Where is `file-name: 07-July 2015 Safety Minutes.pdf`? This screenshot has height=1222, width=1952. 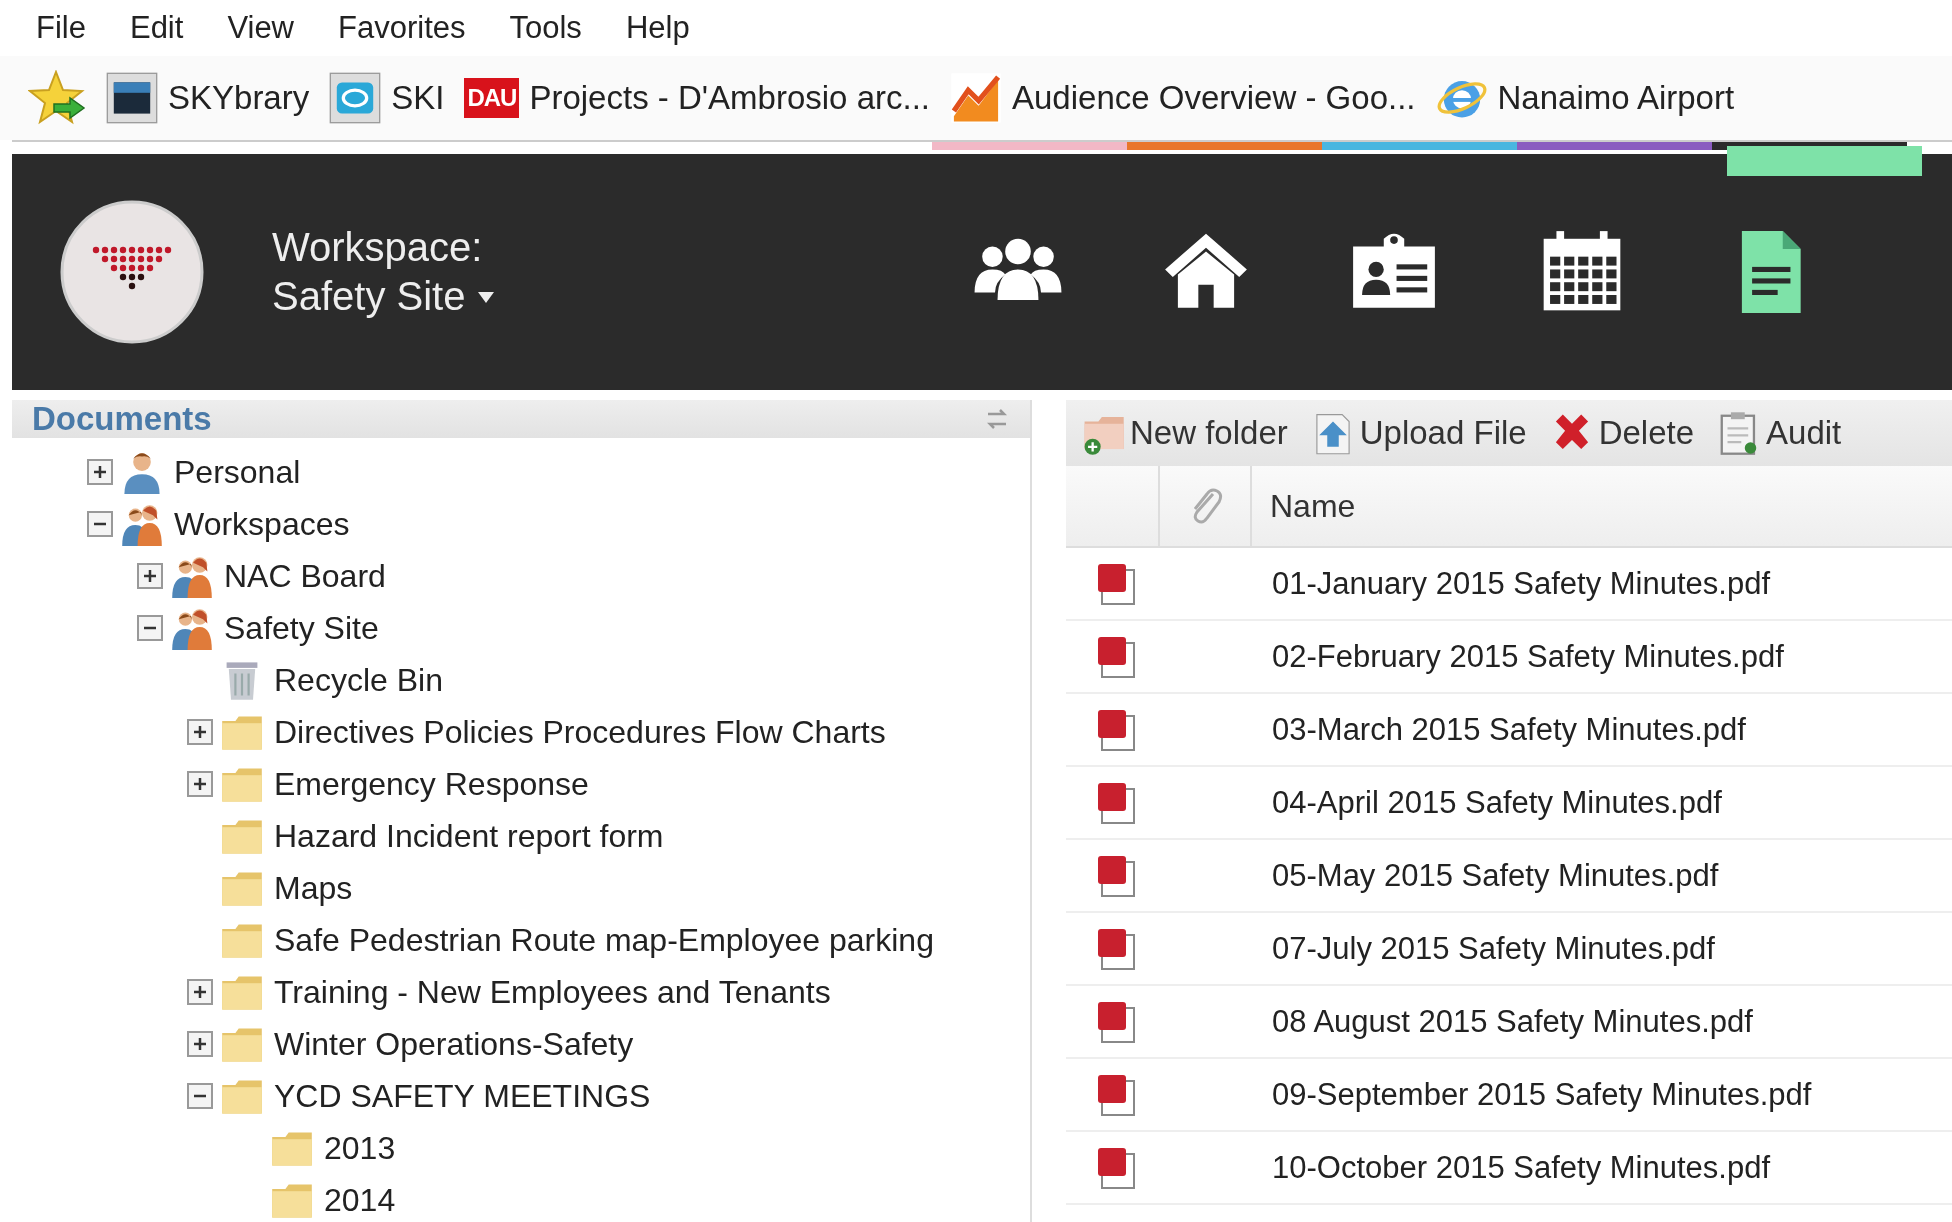 file-name: 07-July 2015 Safety Minutes.pdf is located at coordinates (1493, 948).